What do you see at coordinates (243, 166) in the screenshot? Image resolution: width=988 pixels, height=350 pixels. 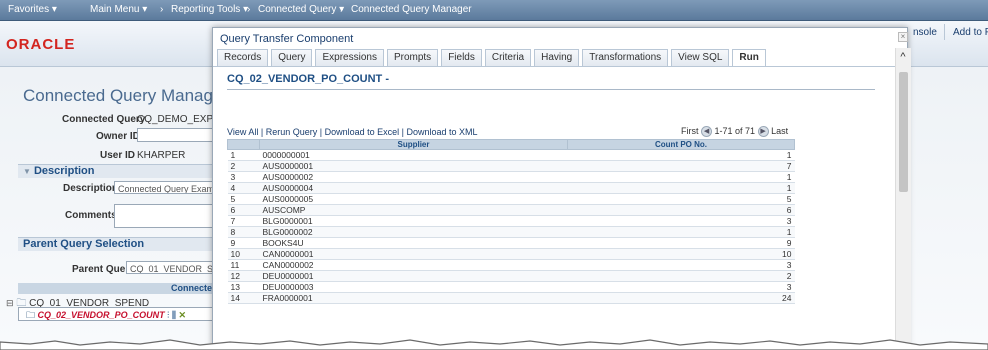 I see `row-number-cell: 2` at bounding box center [243, 166].